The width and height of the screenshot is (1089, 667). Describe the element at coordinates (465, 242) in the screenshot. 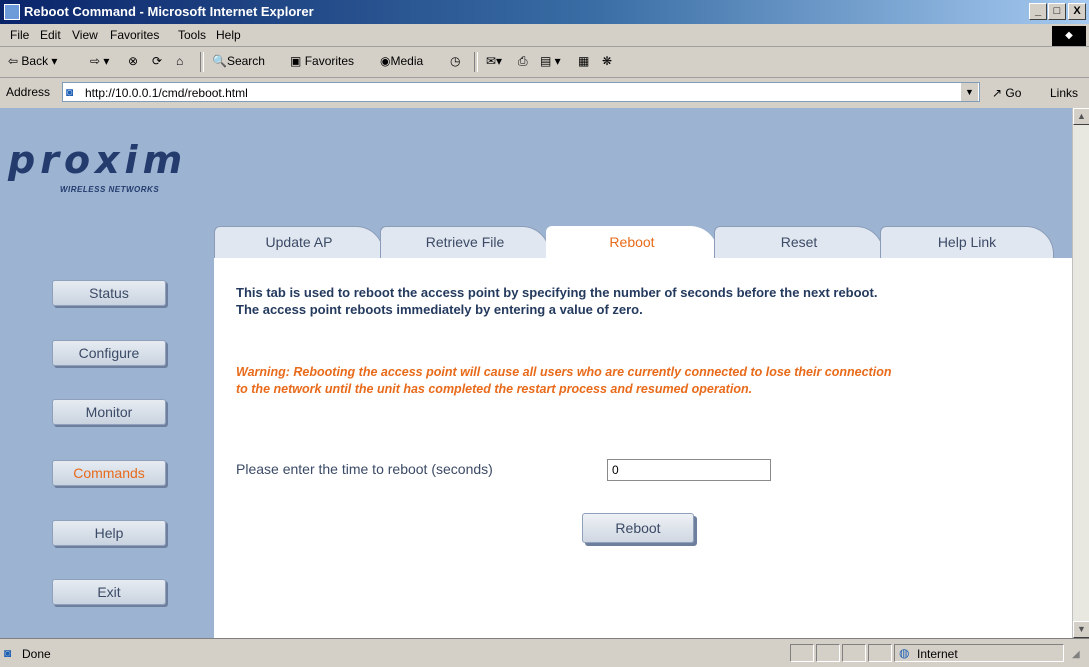

I see `tab-retrieve-file: Retrieve File` at that location.